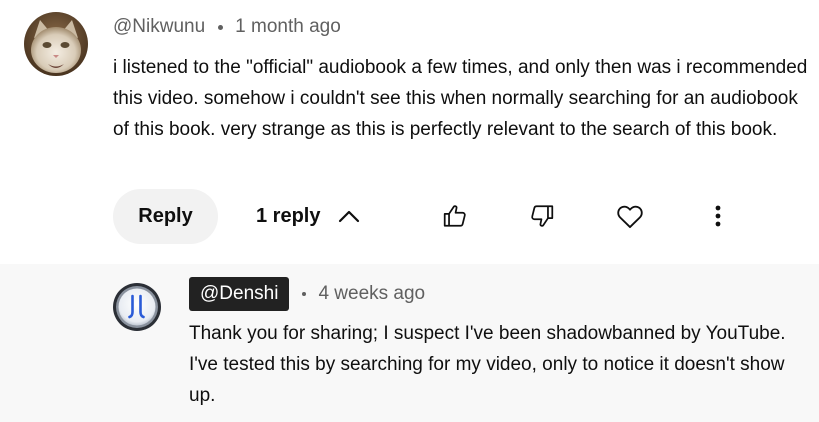  I want to click on heart-icon, so click(630, 217).